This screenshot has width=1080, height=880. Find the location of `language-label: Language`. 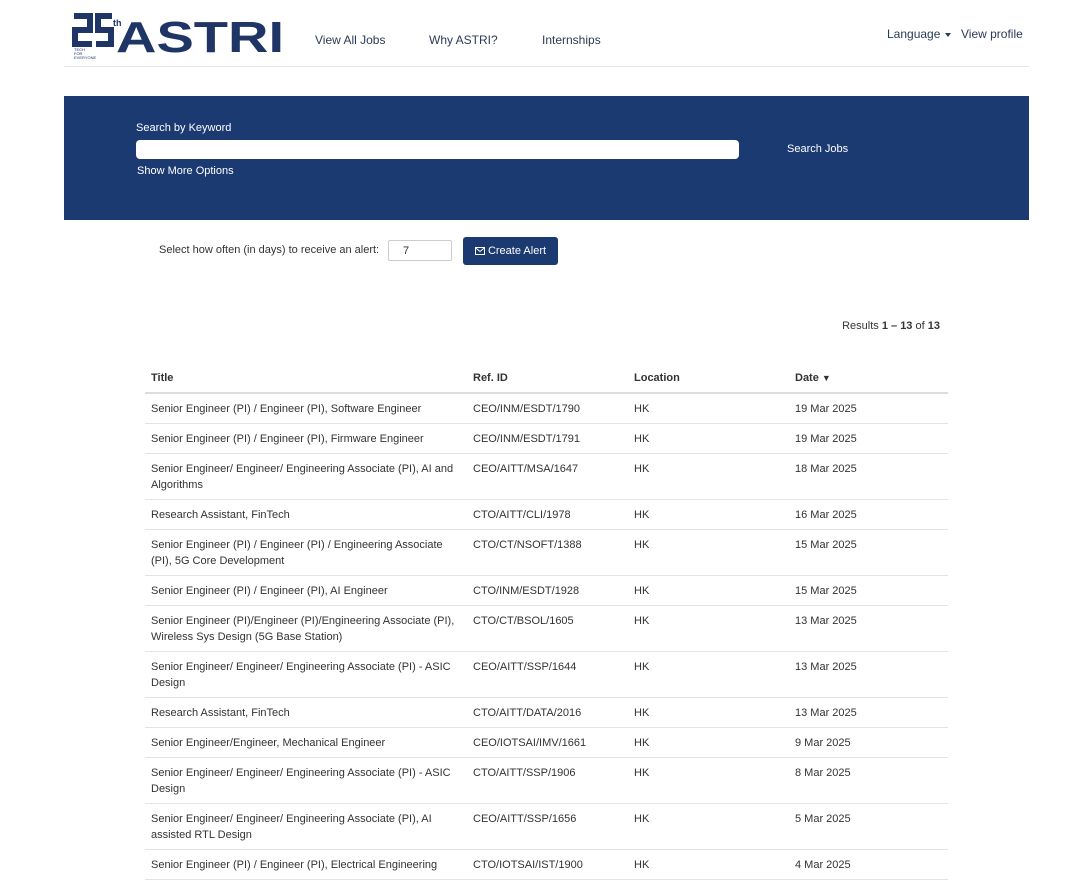

language-label: Language is located at coordinates (914, 34).